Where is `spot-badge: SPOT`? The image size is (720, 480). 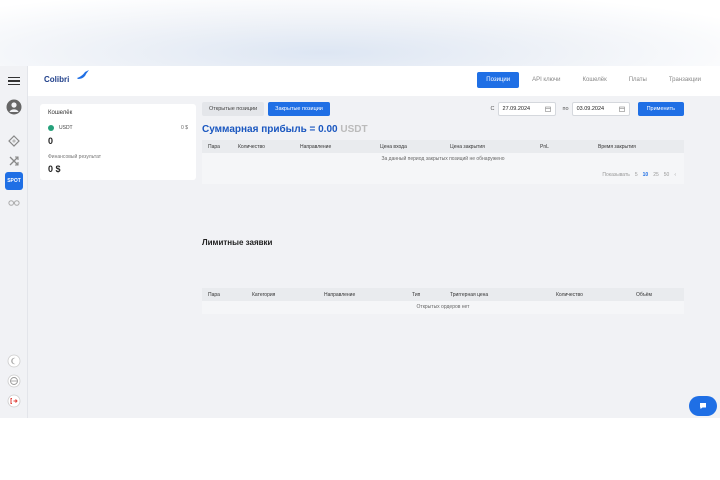
spot-badge: SPOT is located at coordinates (14, 181).